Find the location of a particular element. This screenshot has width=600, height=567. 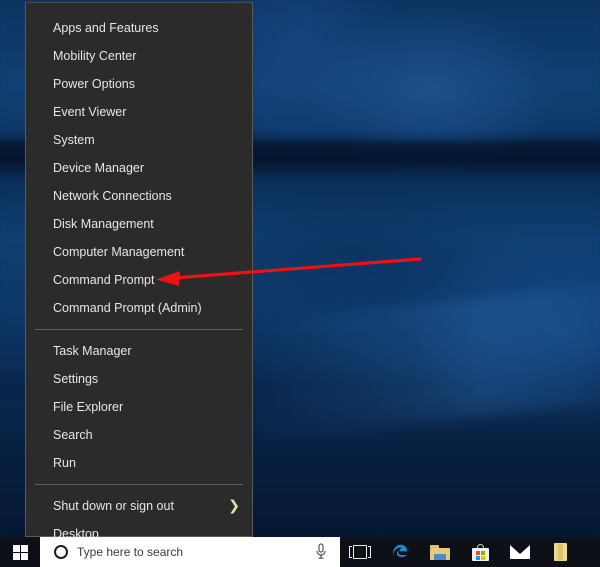

menu-item-label: Network Connections is located at coordinates (112, 196).